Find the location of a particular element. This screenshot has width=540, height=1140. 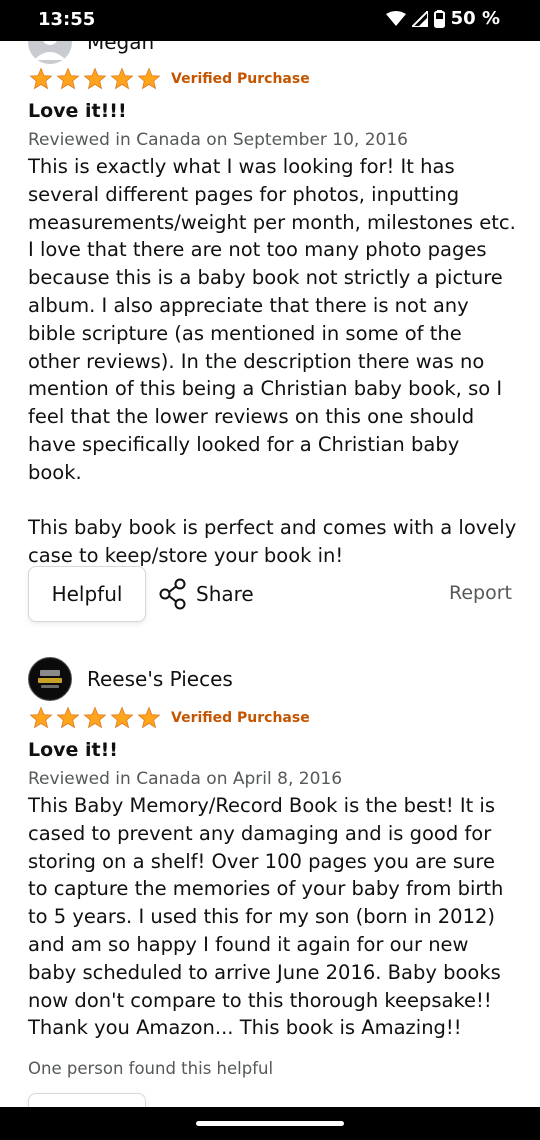

share-label: Share is located at coordinates (225, 594).